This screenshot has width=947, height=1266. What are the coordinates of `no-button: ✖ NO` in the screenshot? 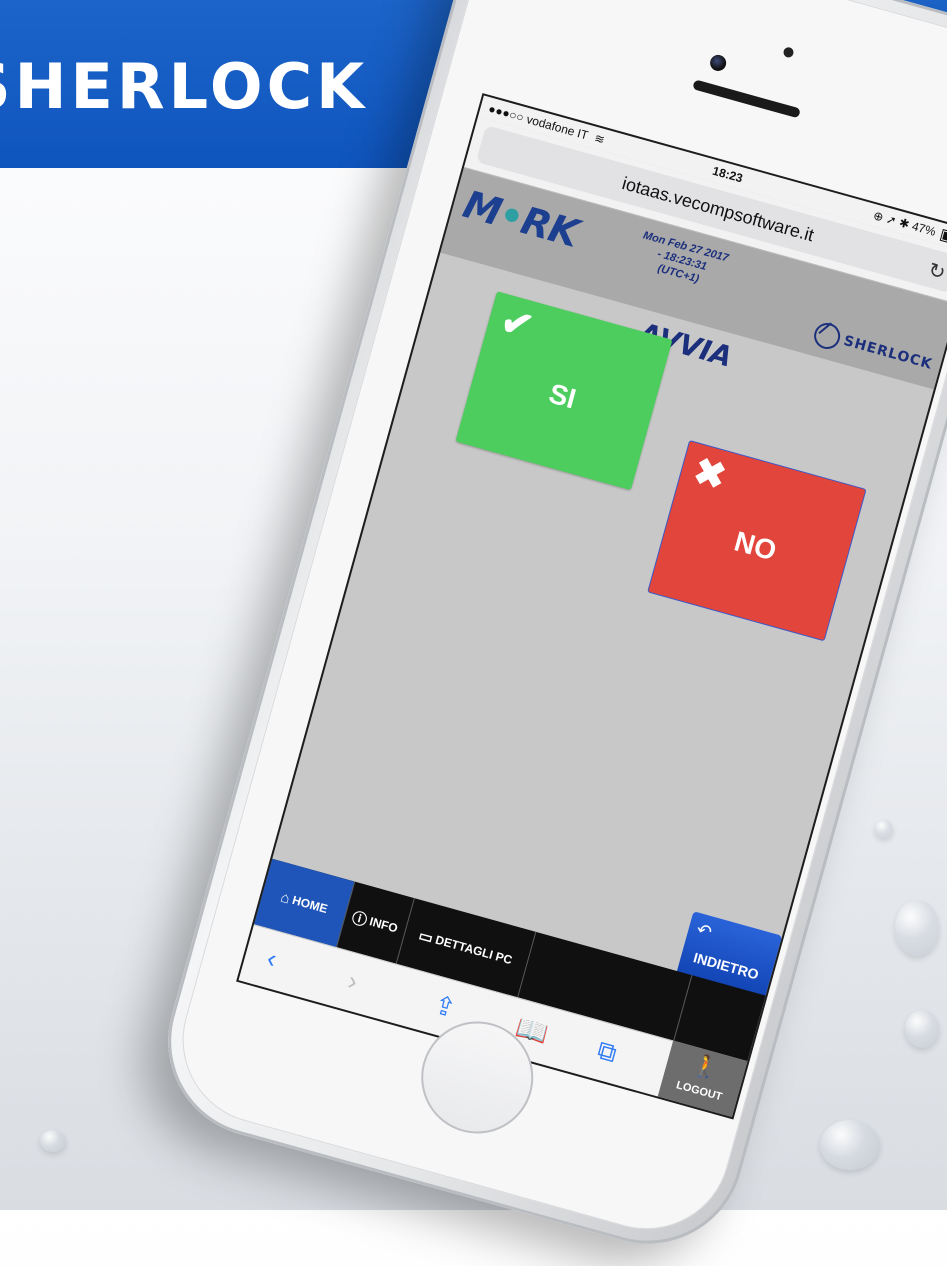 It's located at (757, 540).